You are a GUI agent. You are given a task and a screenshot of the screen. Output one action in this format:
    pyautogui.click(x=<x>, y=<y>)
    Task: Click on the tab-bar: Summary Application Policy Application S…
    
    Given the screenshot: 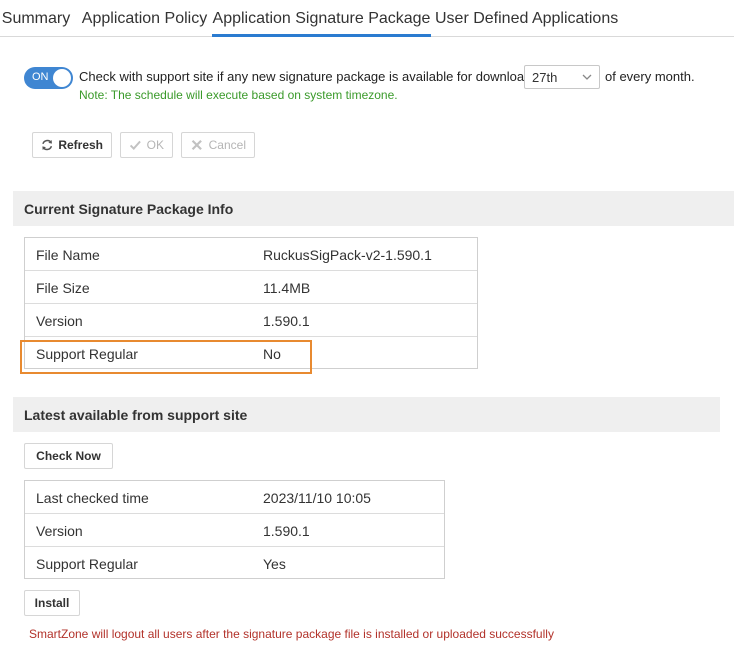 What is the action you would take?
    pyautogui.click(x=367, y=18)
    